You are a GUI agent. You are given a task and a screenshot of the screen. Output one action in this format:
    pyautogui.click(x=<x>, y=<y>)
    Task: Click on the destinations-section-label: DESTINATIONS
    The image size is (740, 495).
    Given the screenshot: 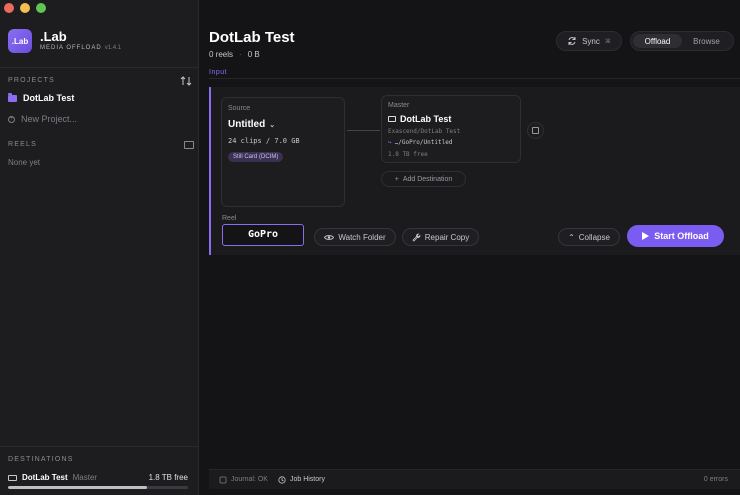 What is the action you would take?
    pyautogui.click(x=41, y=459)
    